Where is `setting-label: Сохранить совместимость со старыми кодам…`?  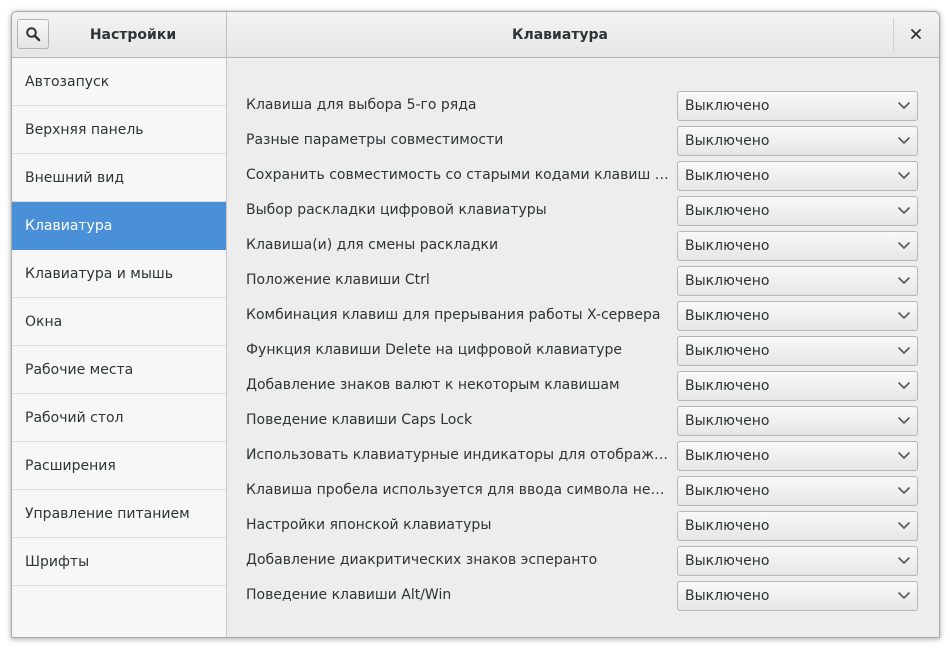 setting-label: Сохранить совместимость со старыми кодам… is located at coordinates (458, 175).